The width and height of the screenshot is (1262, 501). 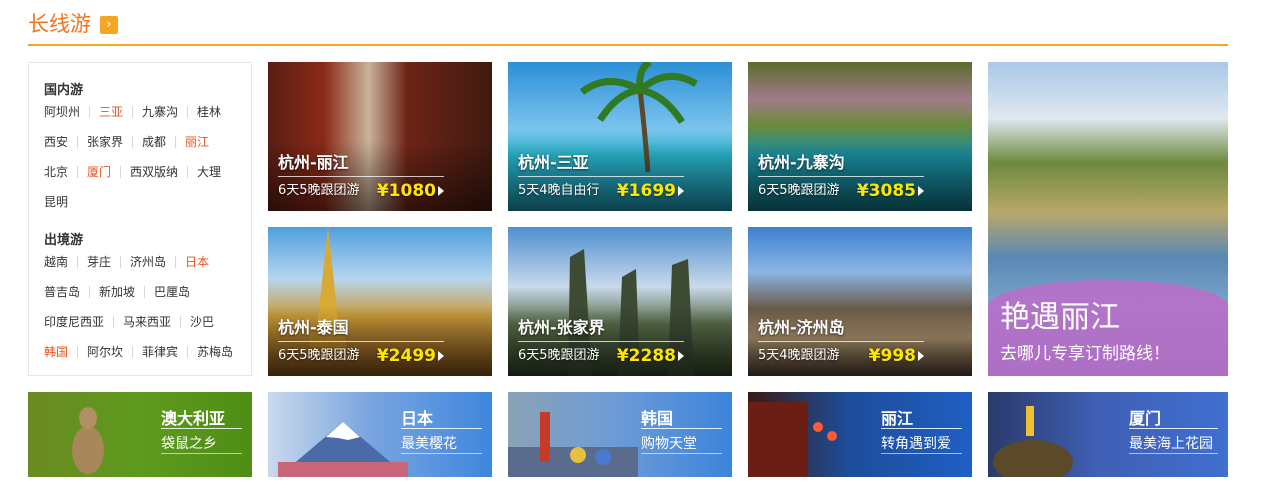 I want to click on destination-link: 西双版纳, so click(x=154, y=172).